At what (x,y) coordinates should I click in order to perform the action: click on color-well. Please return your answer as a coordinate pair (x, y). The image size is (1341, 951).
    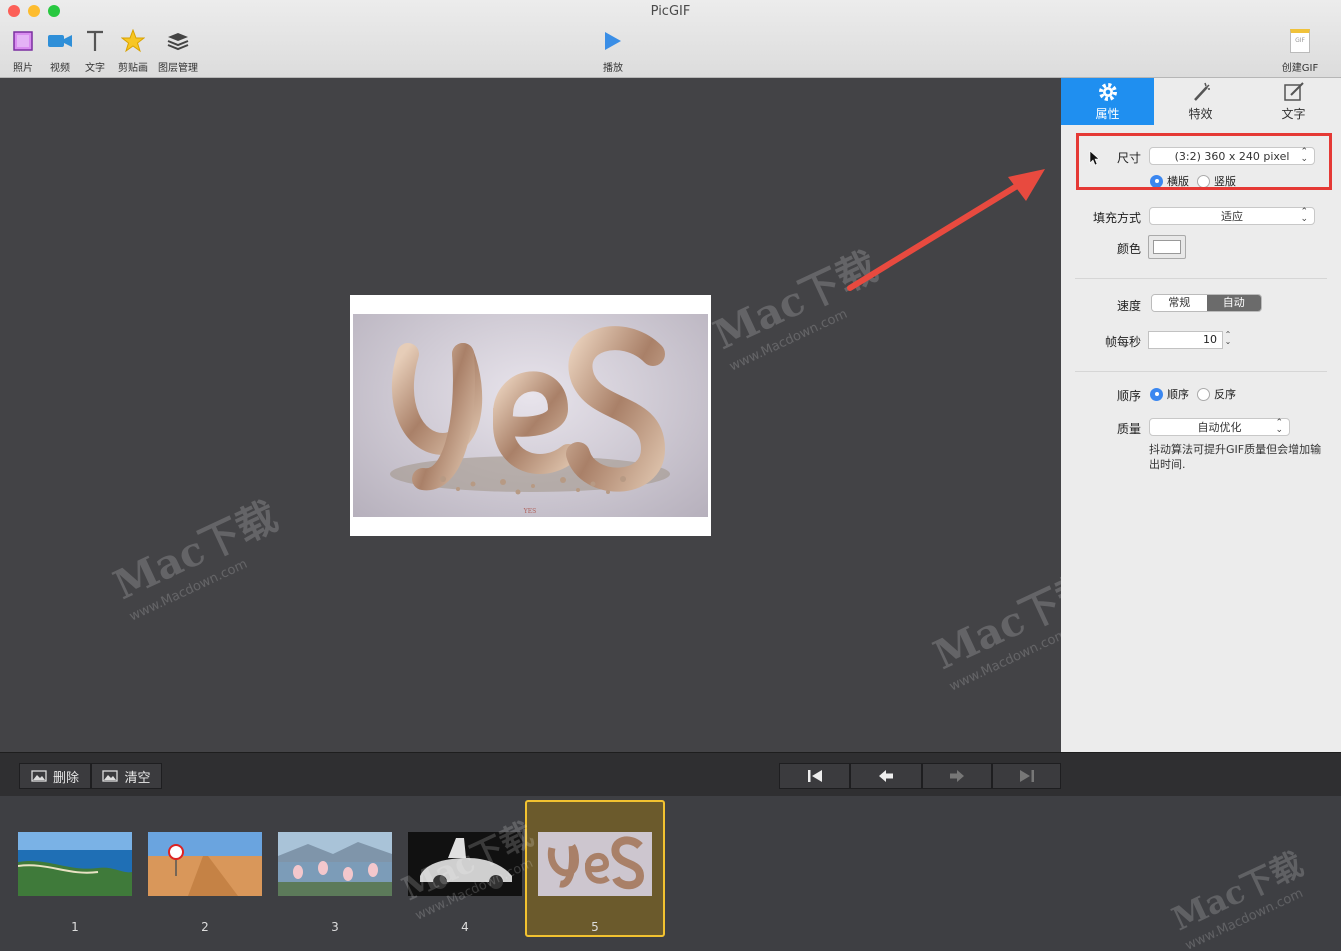
    Looking at the image, I should click on (1167, 247).